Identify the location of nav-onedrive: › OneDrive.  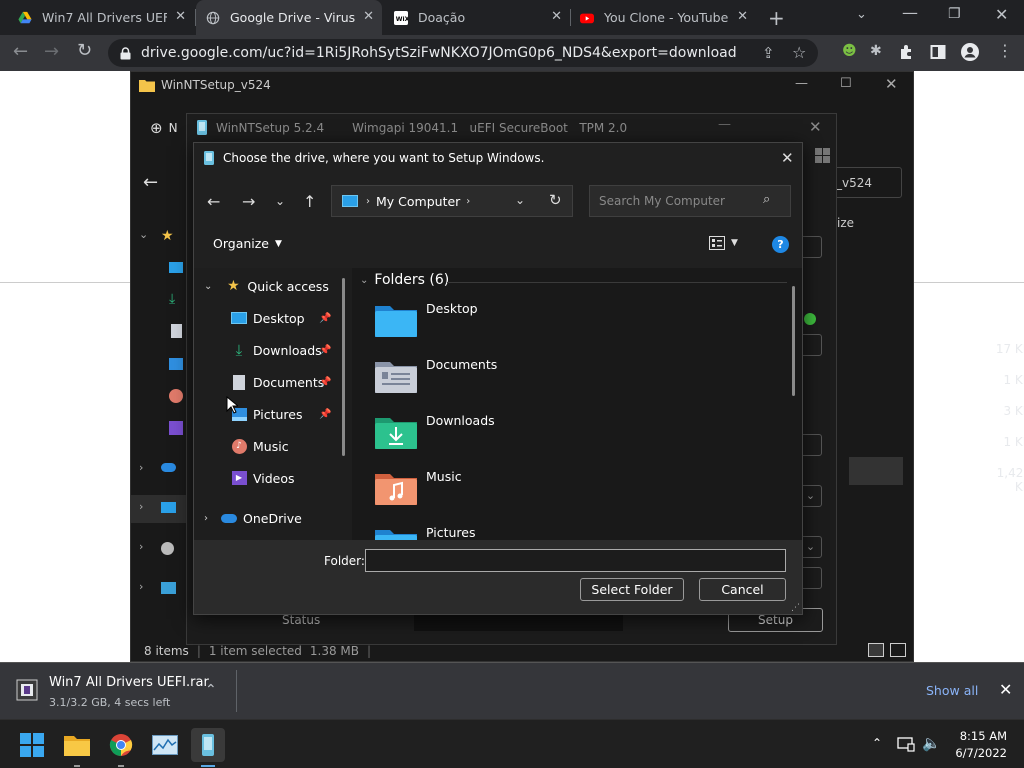
(253, 518).